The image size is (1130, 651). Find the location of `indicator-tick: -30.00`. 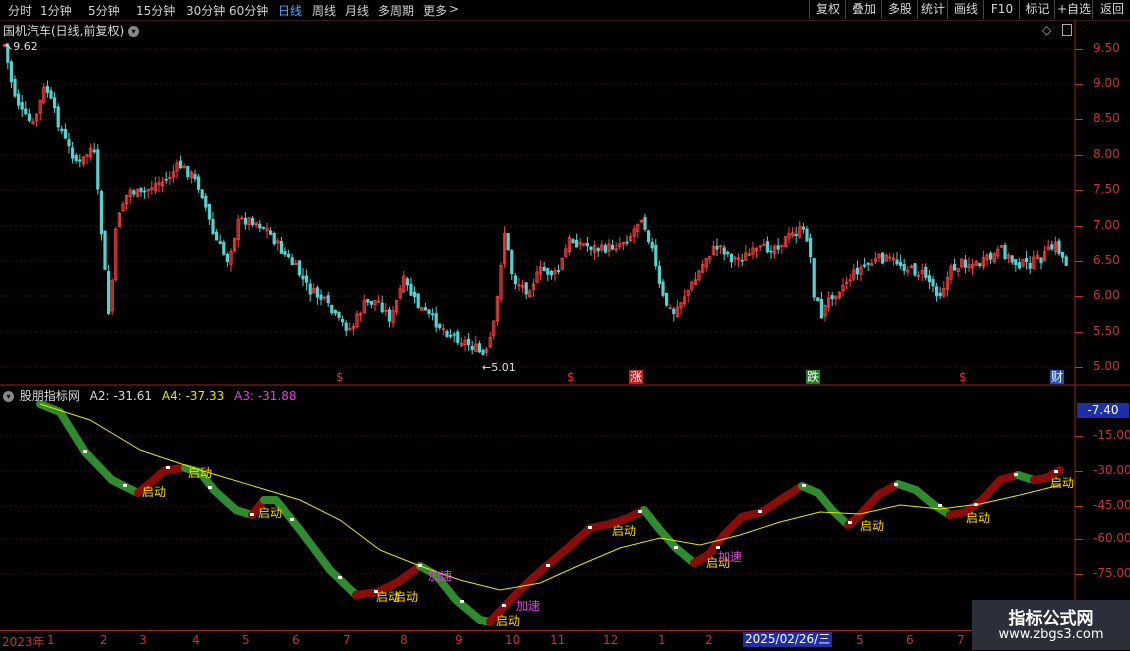

indicator-tick: -30.00 is located at coordinates (1111, 470).